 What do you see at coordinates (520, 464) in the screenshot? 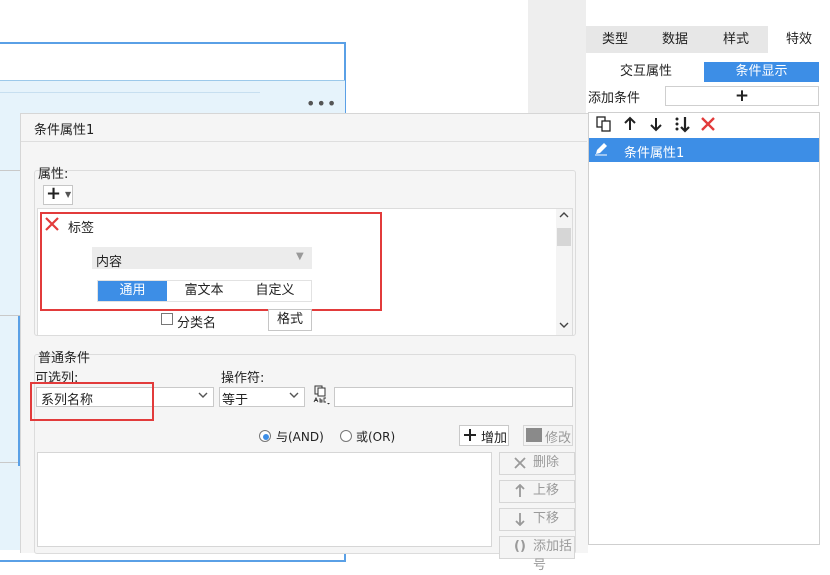
I see `close-icon` at bounding box center [520, 464].